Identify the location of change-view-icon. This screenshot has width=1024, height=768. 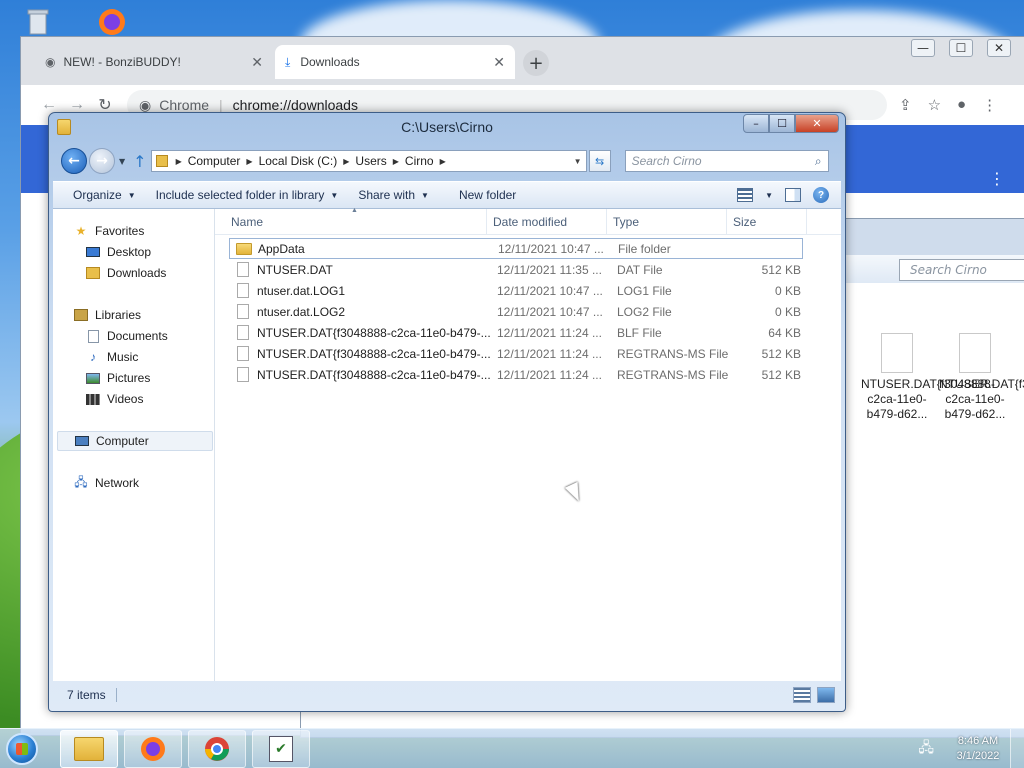
(745, 195).